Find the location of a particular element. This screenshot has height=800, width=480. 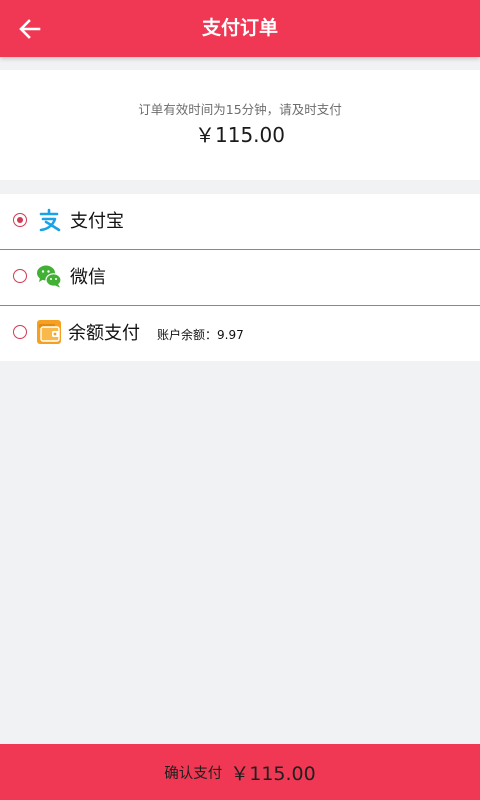

wechat-icon is located at coordinates (49, 276).